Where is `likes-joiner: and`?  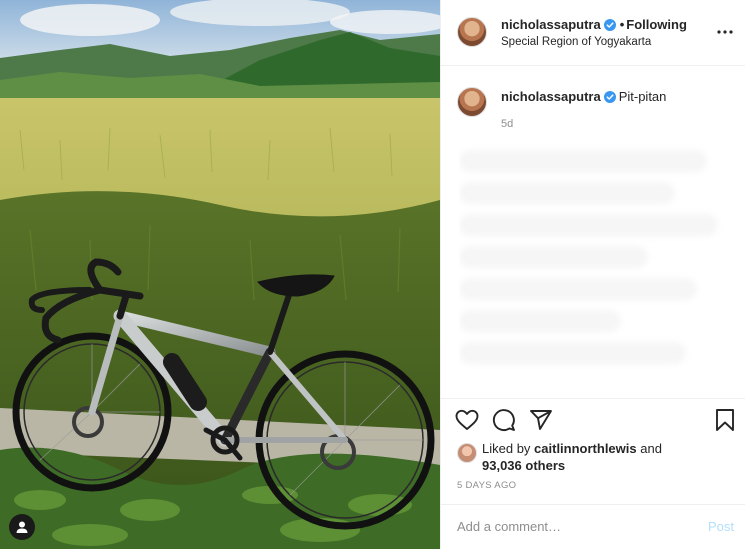 likes-joiner: and is located at coordinates (651, 448).